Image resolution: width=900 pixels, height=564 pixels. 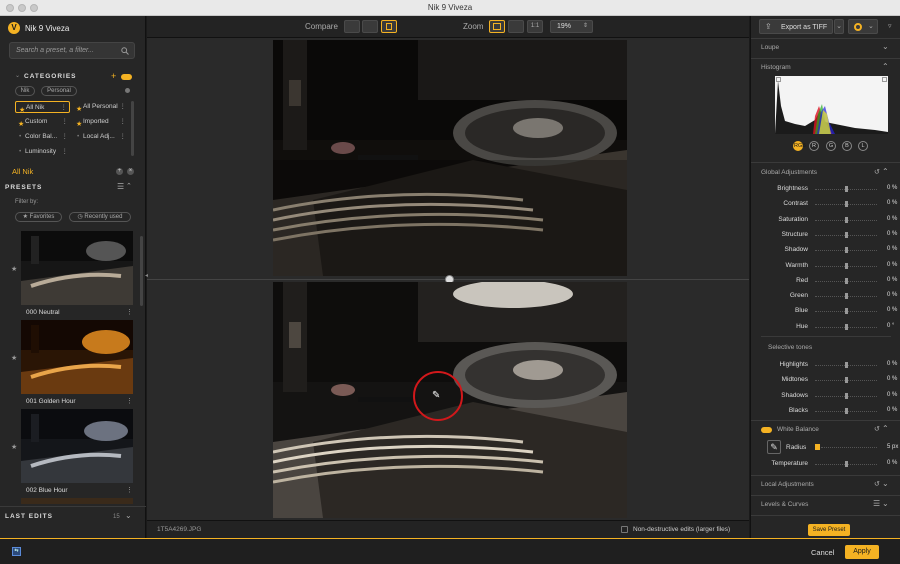 I want to click on global-slider-brightness: Brightness 0 %, so click(x=825, y=190).